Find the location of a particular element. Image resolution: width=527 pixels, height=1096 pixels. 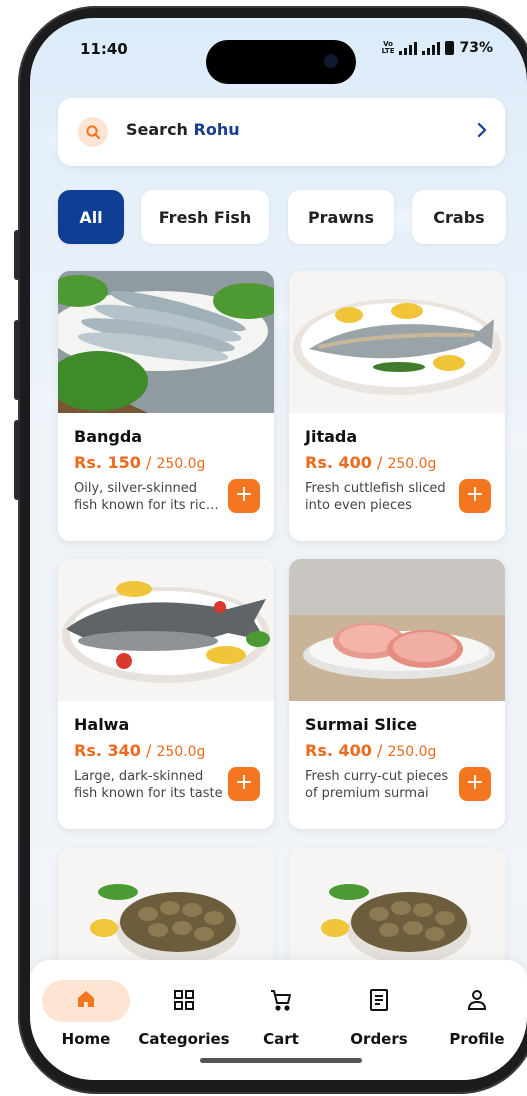

category-chip-fresh-fish: Fresh Fish is located at coordinates (205, 217).